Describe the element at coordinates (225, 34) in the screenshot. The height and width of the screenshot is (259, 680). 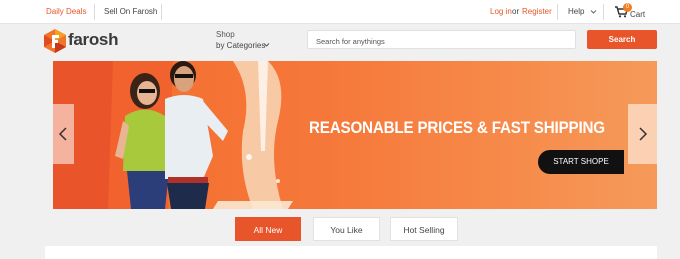
I see `shop-label: Shop` at that location.